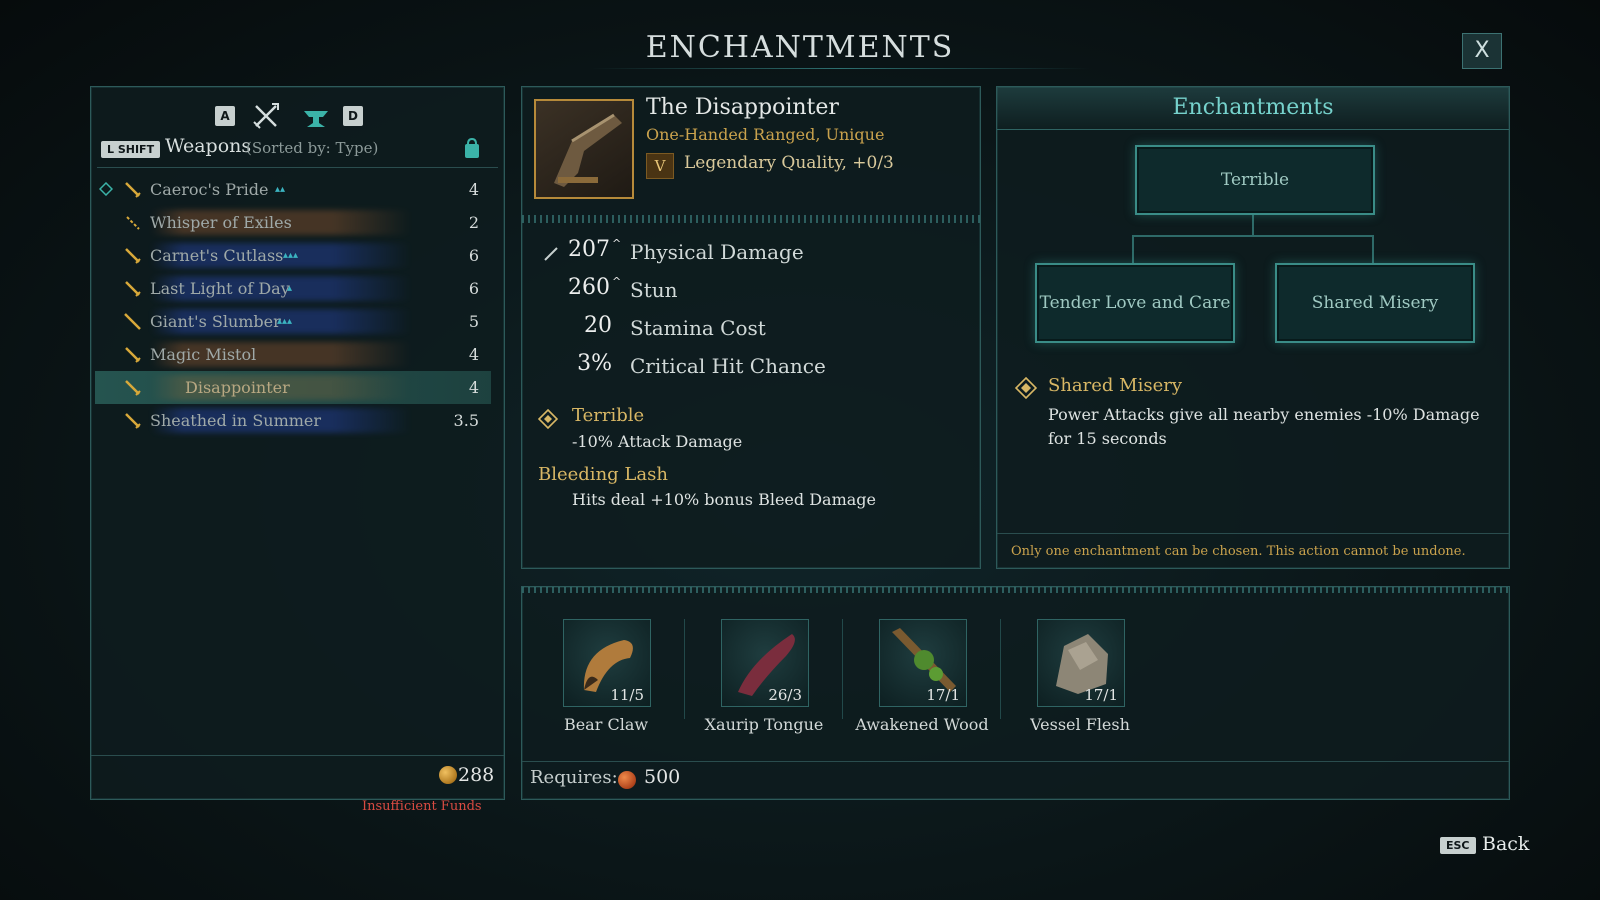  Describe the element at coordinates (574, 777) in the screenshot. I see `requires-label: Requires:` at that location.